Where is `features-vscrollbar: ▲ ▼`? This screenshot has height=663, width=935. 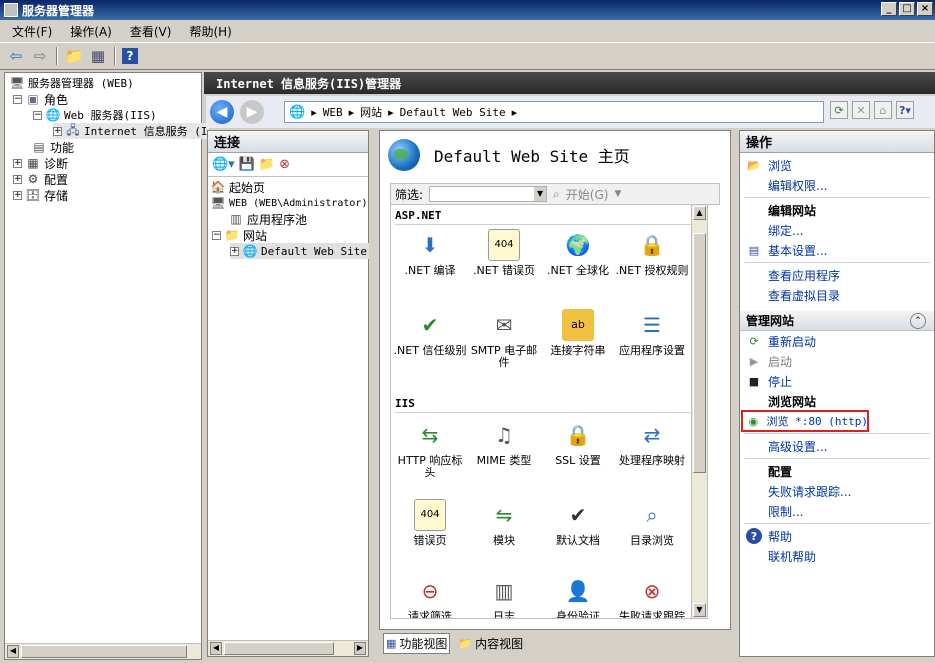
features-vscrollbar: ▲ ▼ is located at coordinates (699, 411).